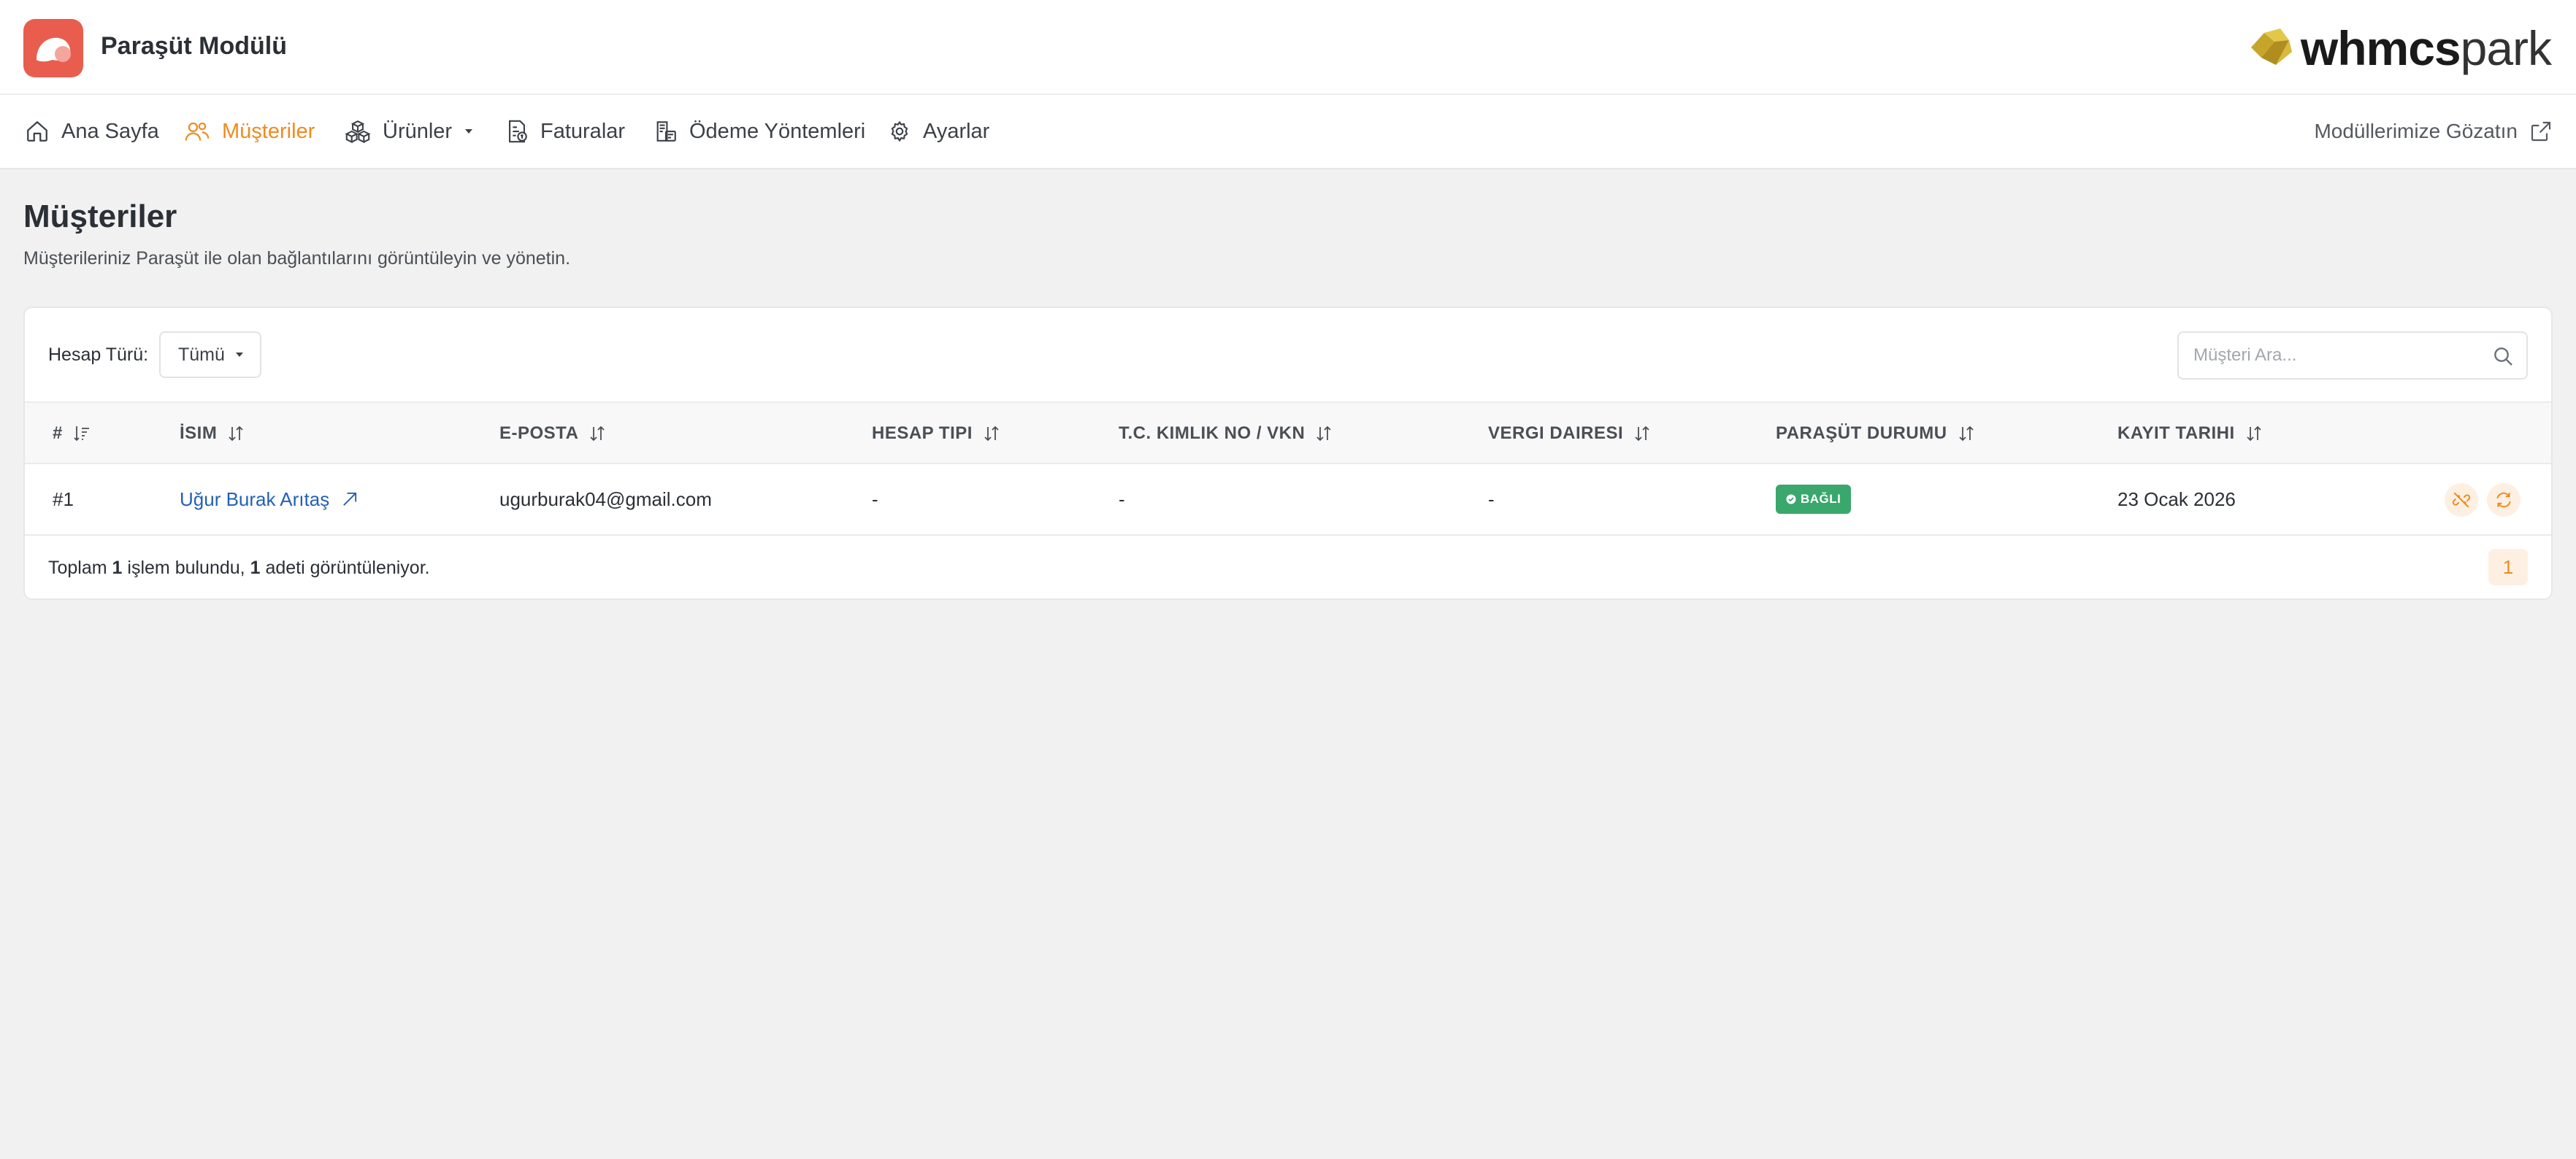 The height and width of the screenshot is (1159, 2576). What do you see at coordinates (270, 499) in the screenshot?
I see `customer-name-link: Uğur Burak Arıtaş` at bounding box center [270, 499].